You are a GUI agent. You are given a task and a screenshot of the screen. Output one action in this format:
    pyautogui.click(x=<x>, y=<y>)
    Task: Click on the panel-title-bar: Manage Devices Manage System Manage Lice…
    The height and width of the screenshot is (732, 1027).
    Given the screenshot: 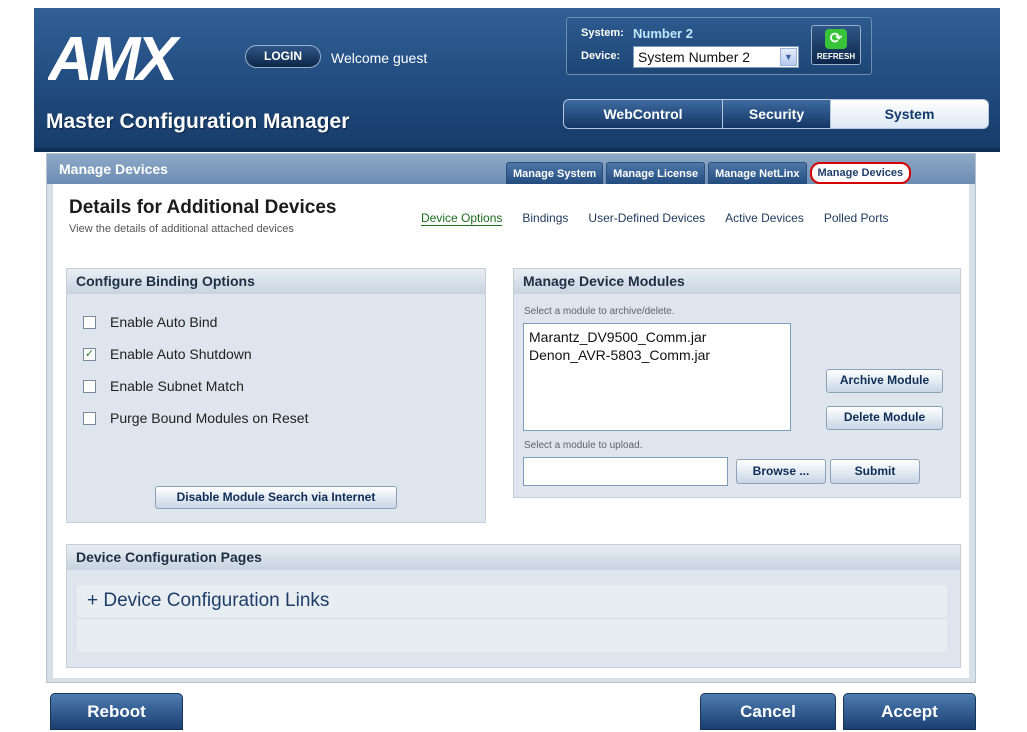 What is the action you would take?
    pyautogui.click(x=511, y=169)
    